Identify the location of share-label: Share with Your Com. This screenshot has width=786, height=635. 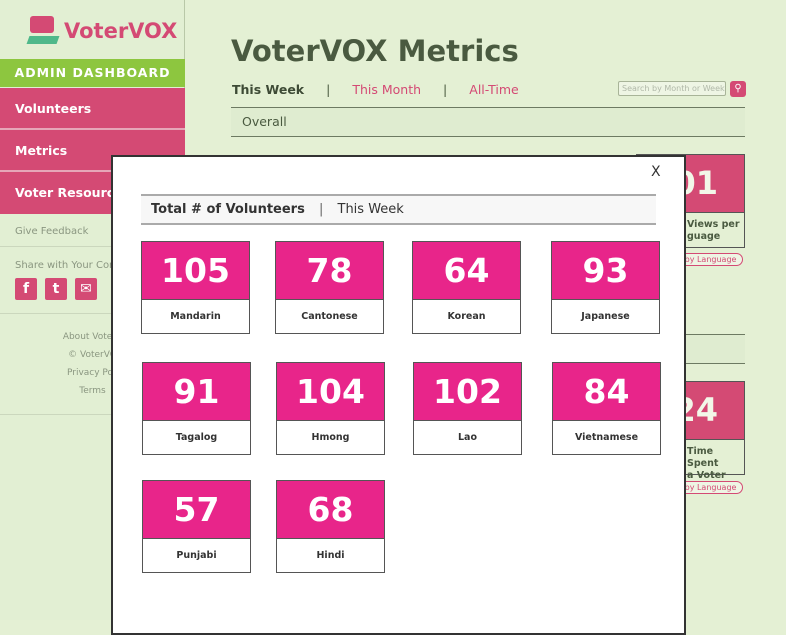
(67, 265).